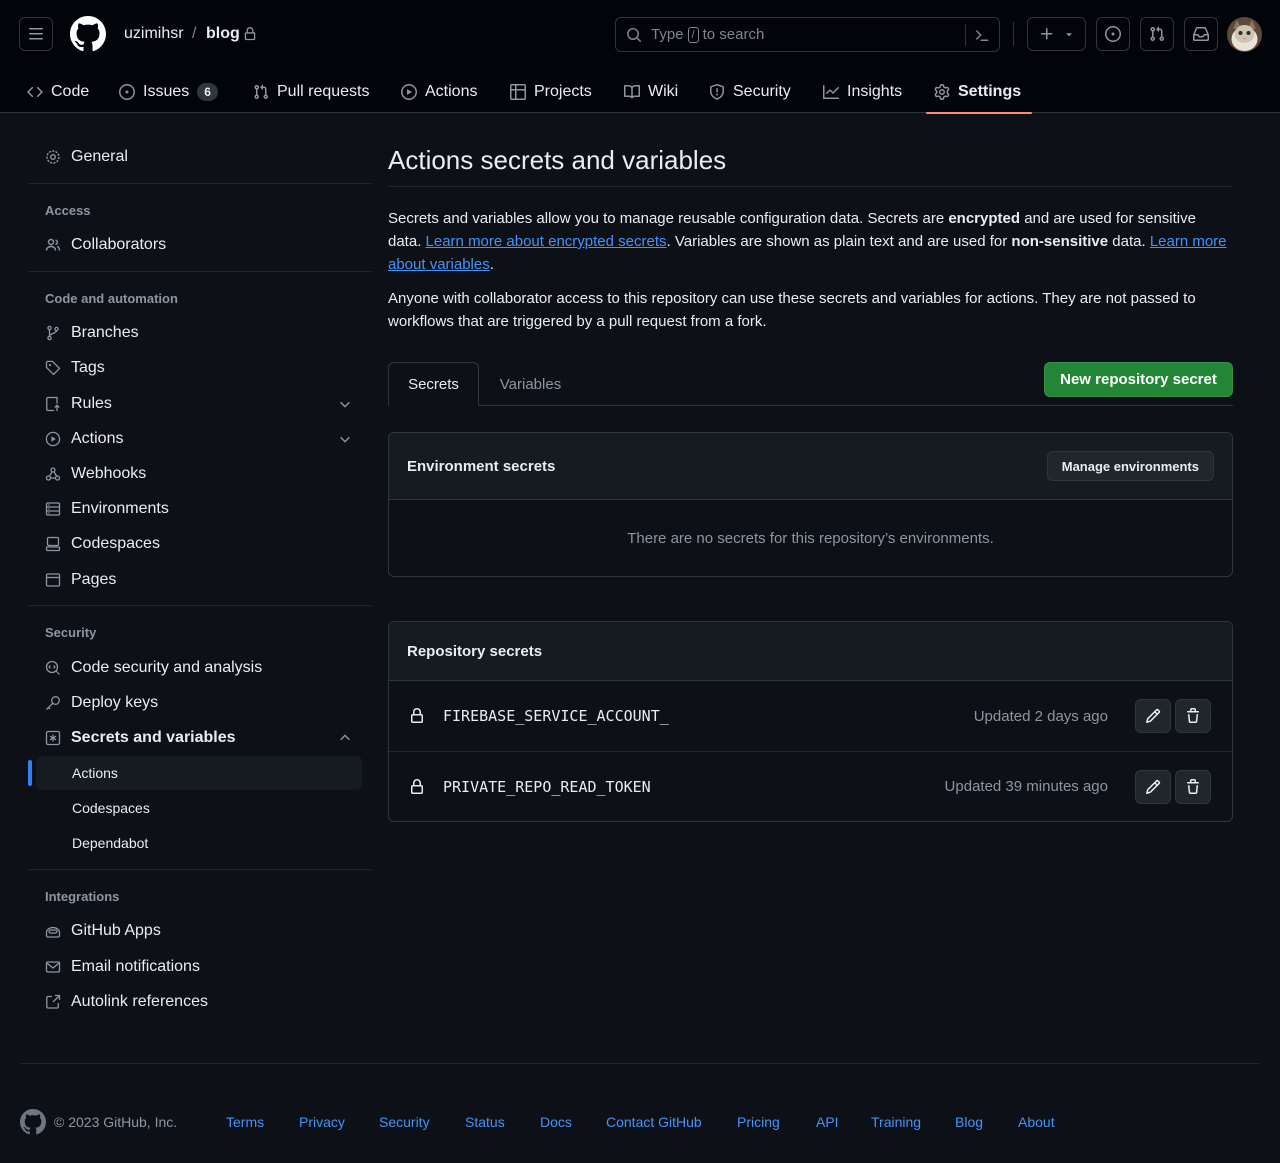  Describe the element at coordinates (1244, 34) in the screenshot. I see `user-avatar` at that location.